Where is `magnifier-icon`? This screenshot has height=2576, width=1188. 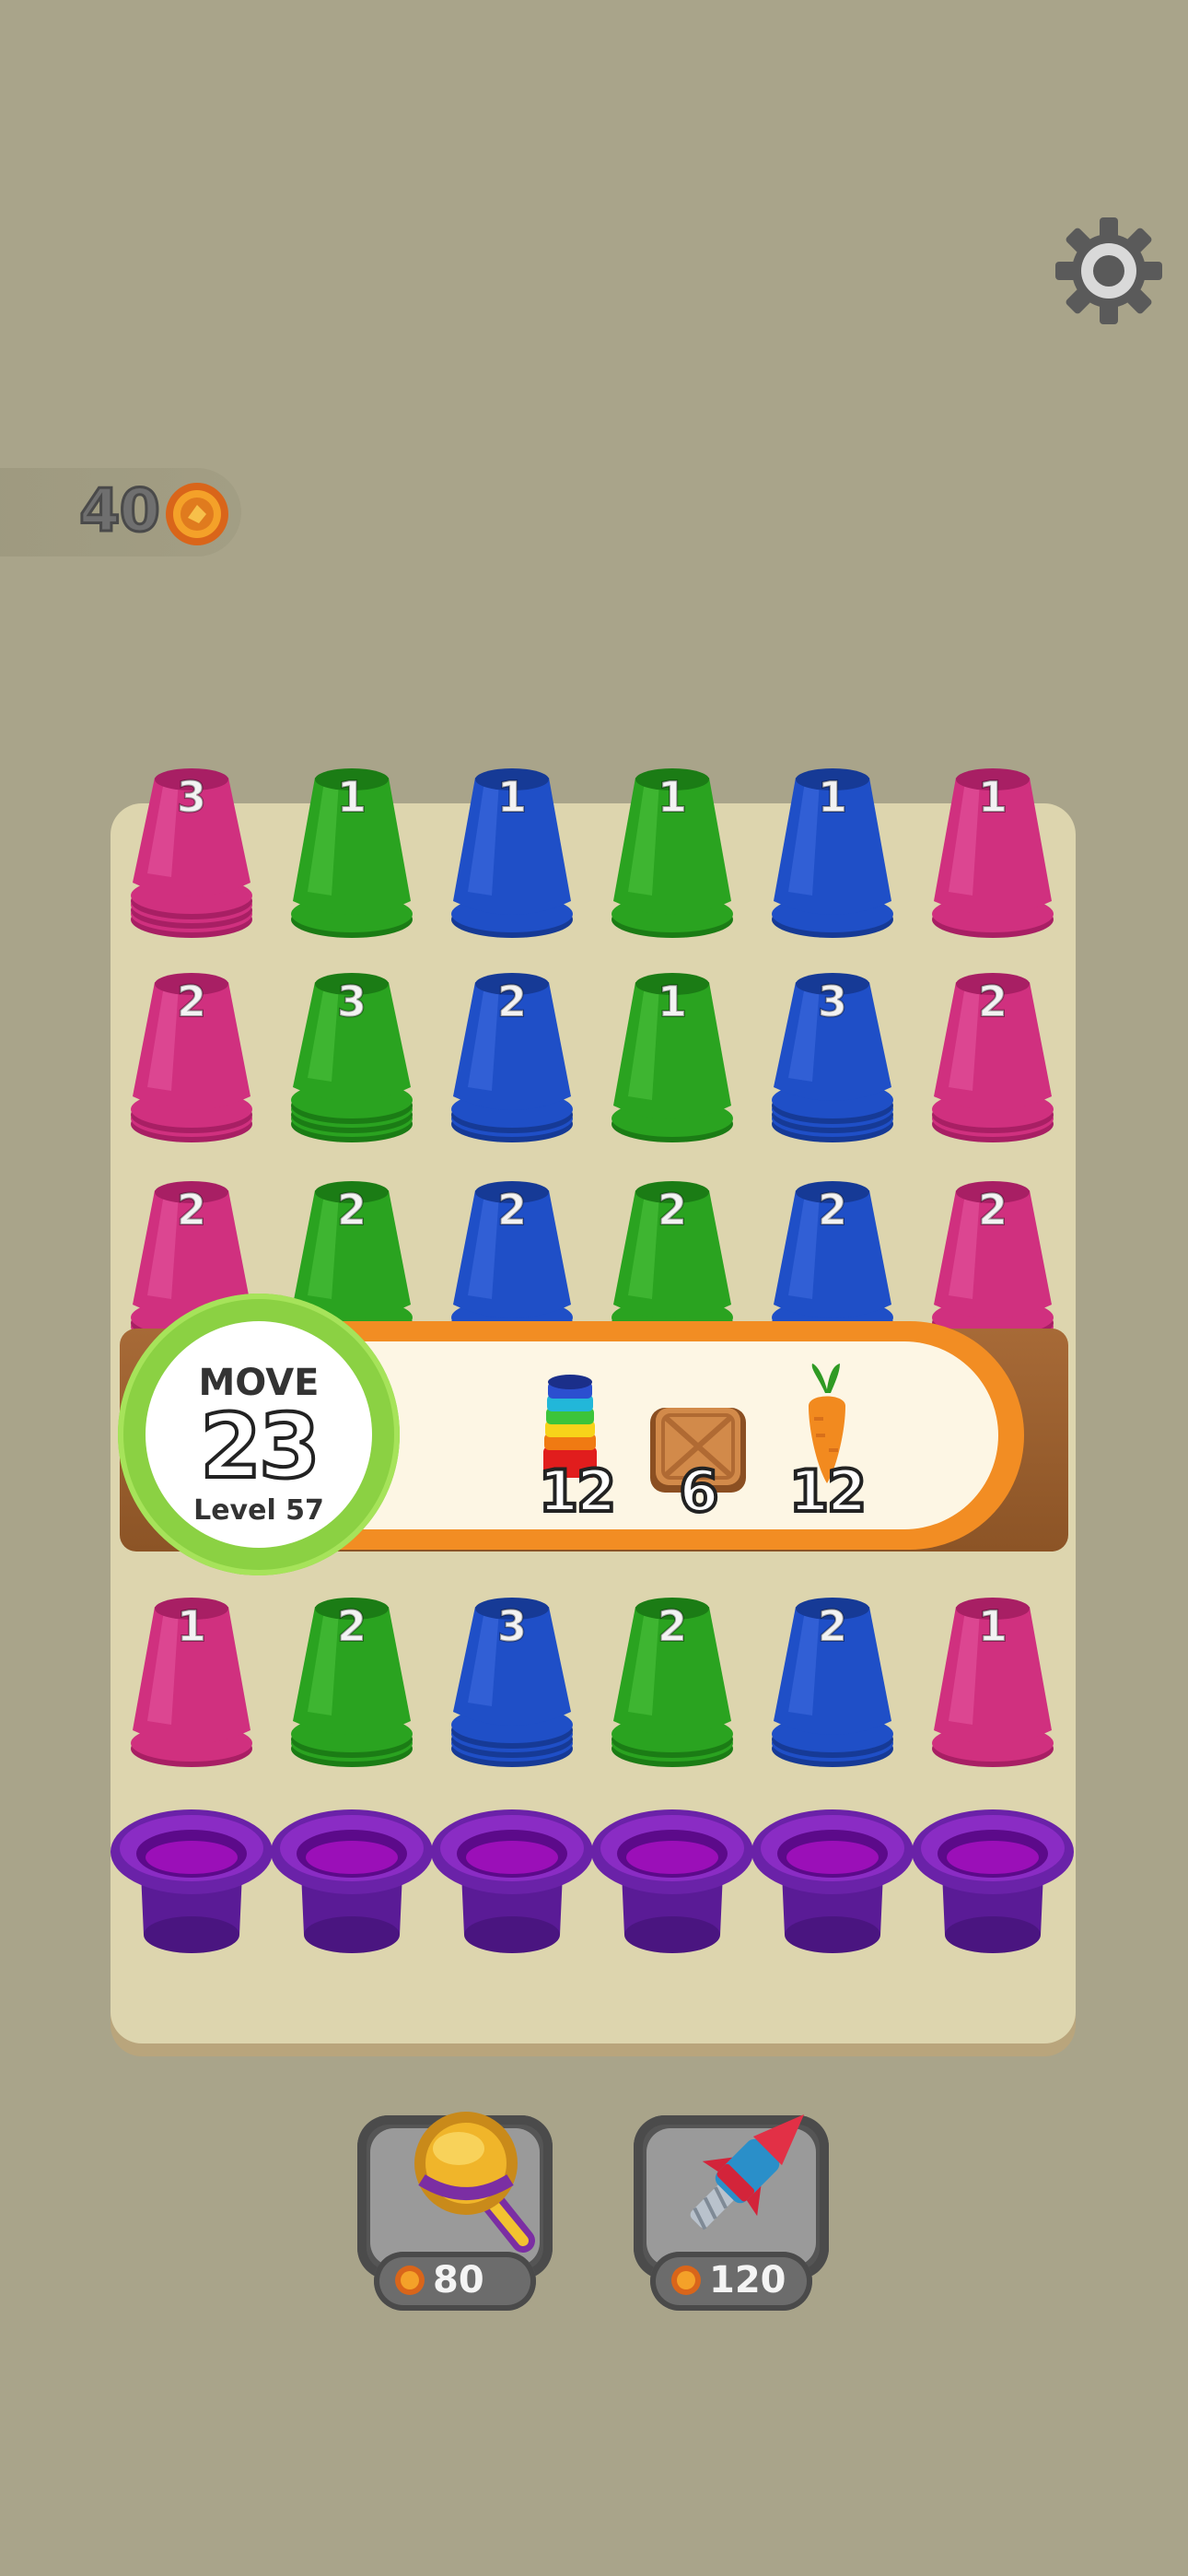
magnifier-icon is located at coordinates (474, 2182).